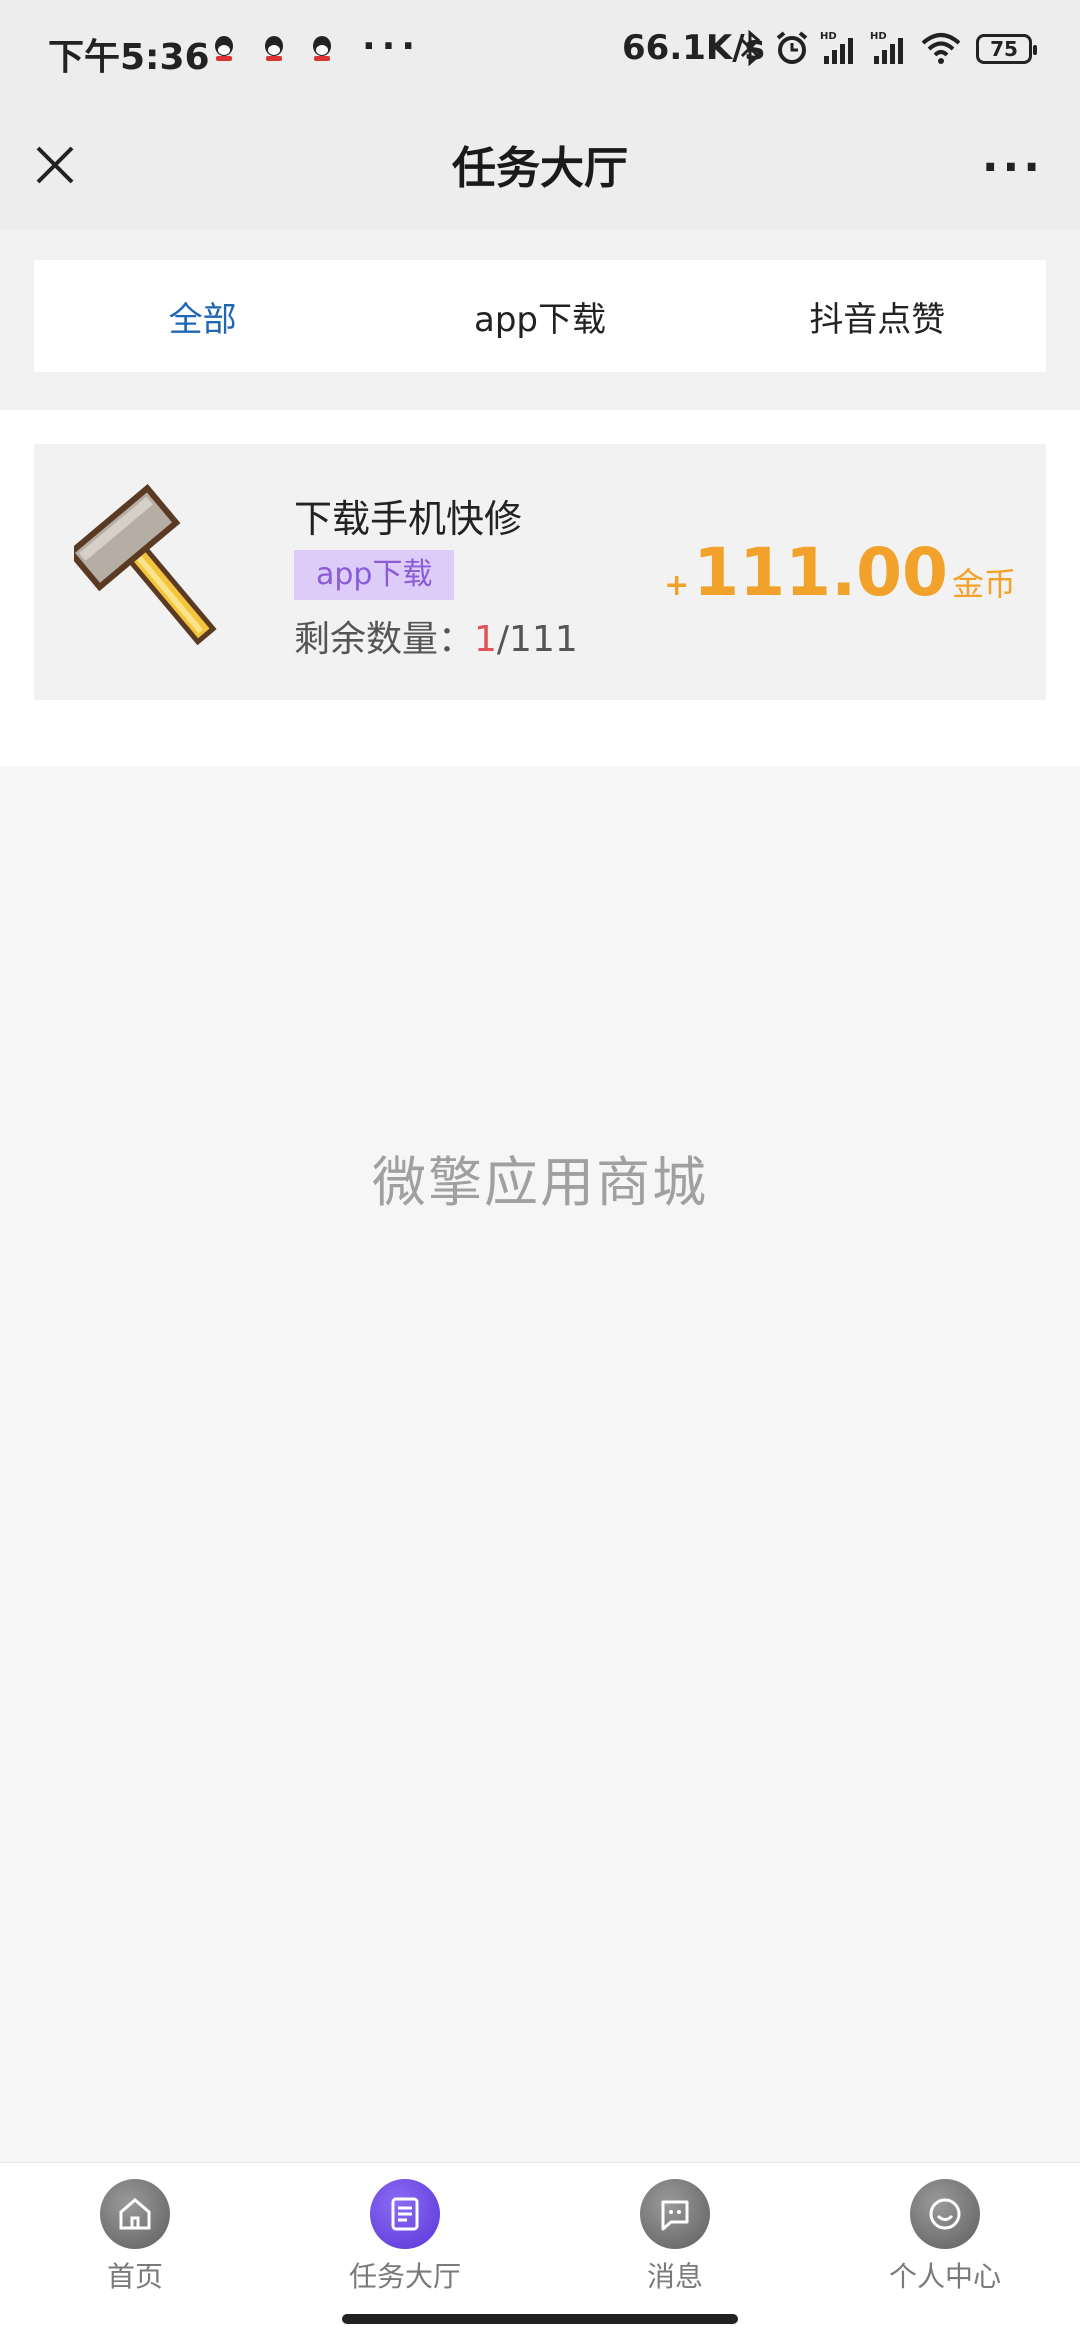  What do you see at coordinates (1013, 167) in the screenshot?
I see `more-menu-button: ···` at bounding box center [1013, 167].